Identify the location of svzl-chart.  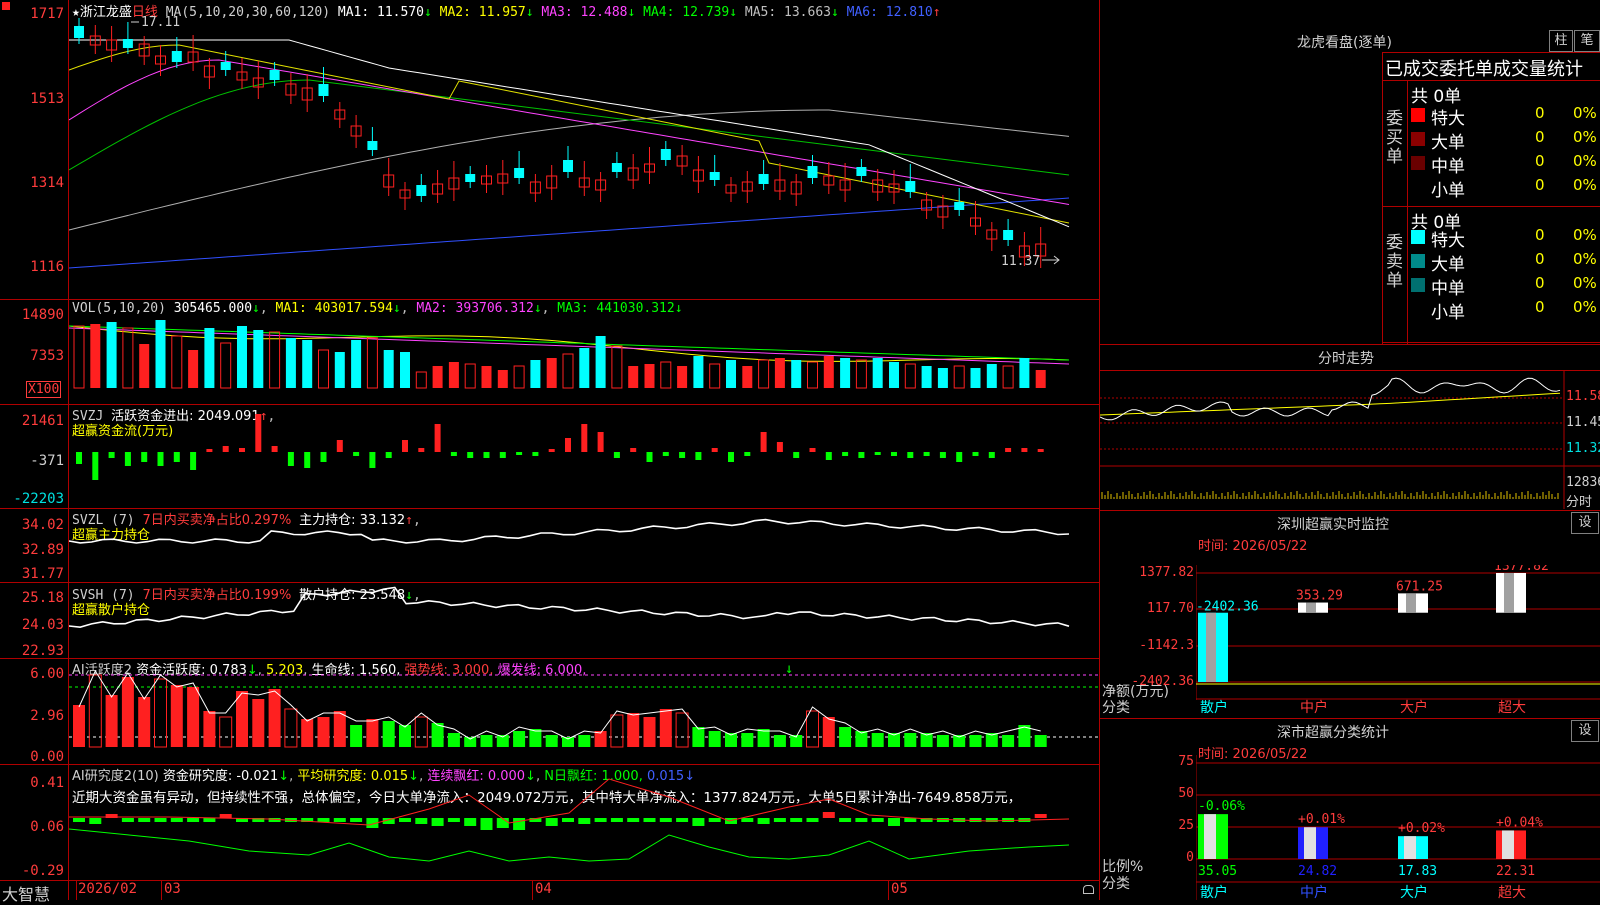
(584, 545).